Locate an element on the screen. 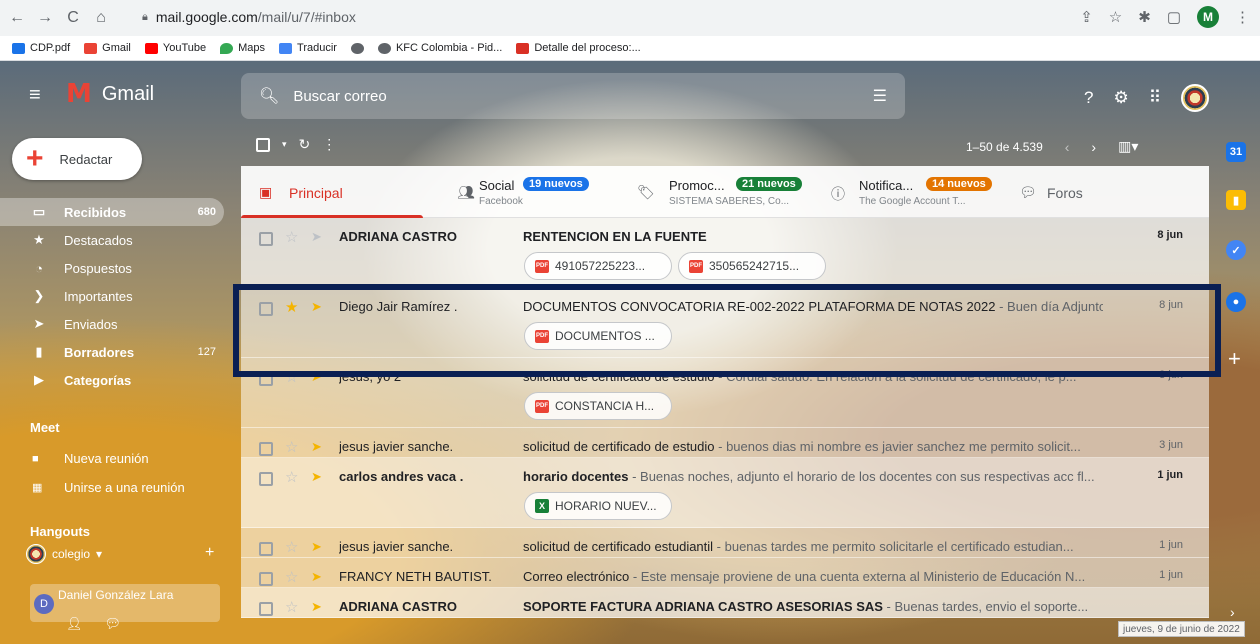  email-sender: ADRIANA CASTRO is located at coordinates (398, 236).